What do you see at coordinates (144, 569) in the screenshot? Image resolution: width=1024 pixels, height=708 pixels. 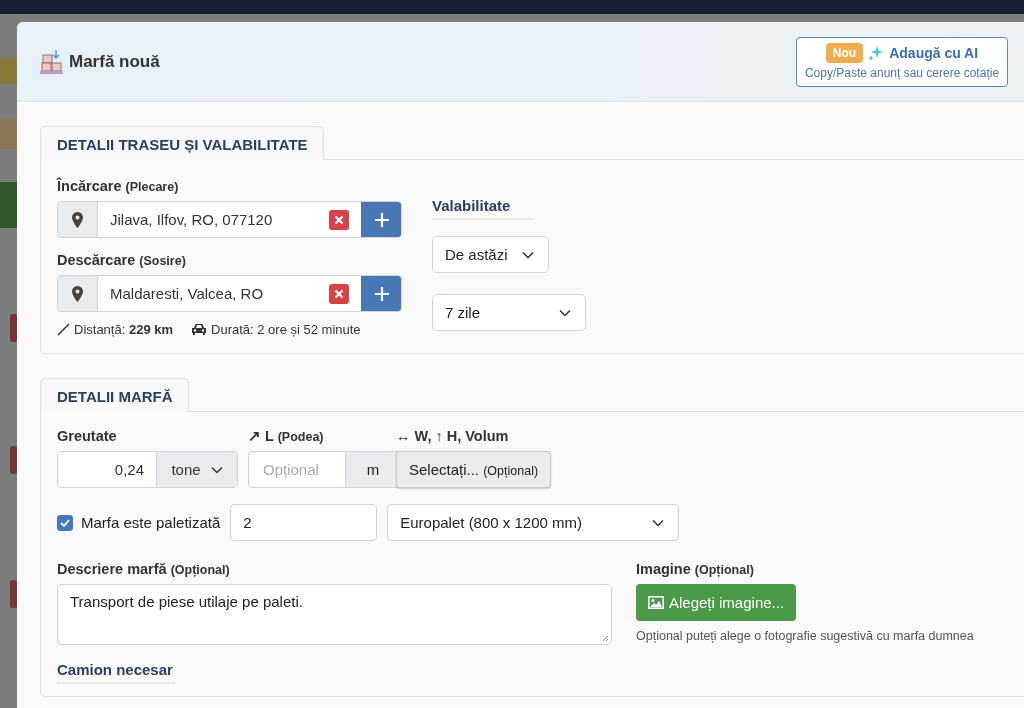 I see `description-label: Descriere marfă (Opțional)` at bounding box center [144, 569].